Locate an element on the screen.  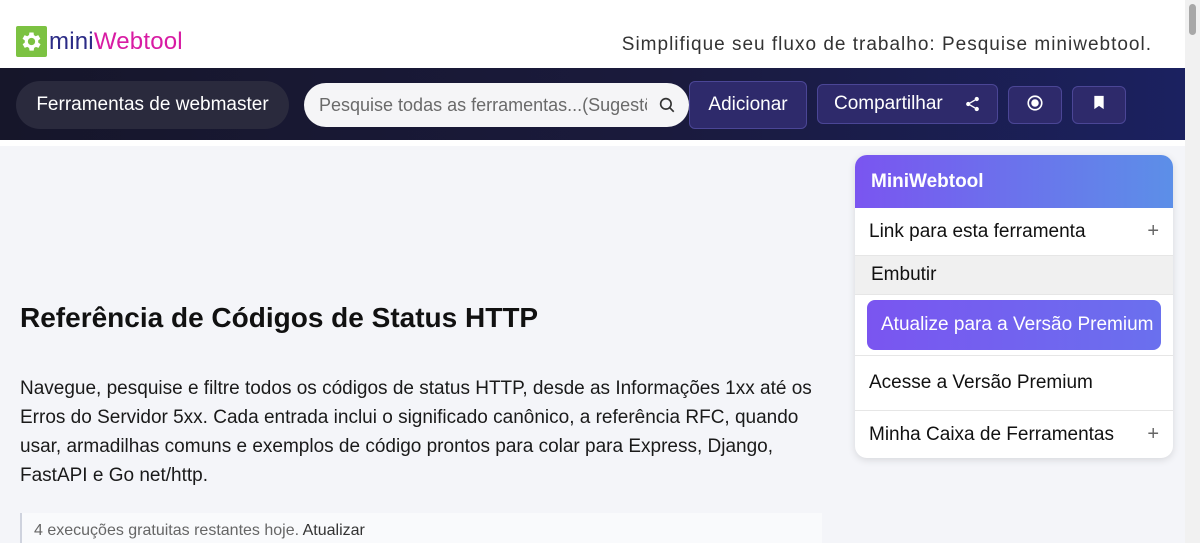
sidebar-item-upgrade: Atualize para a Versão Premium is located at coordinates (1014, 325).